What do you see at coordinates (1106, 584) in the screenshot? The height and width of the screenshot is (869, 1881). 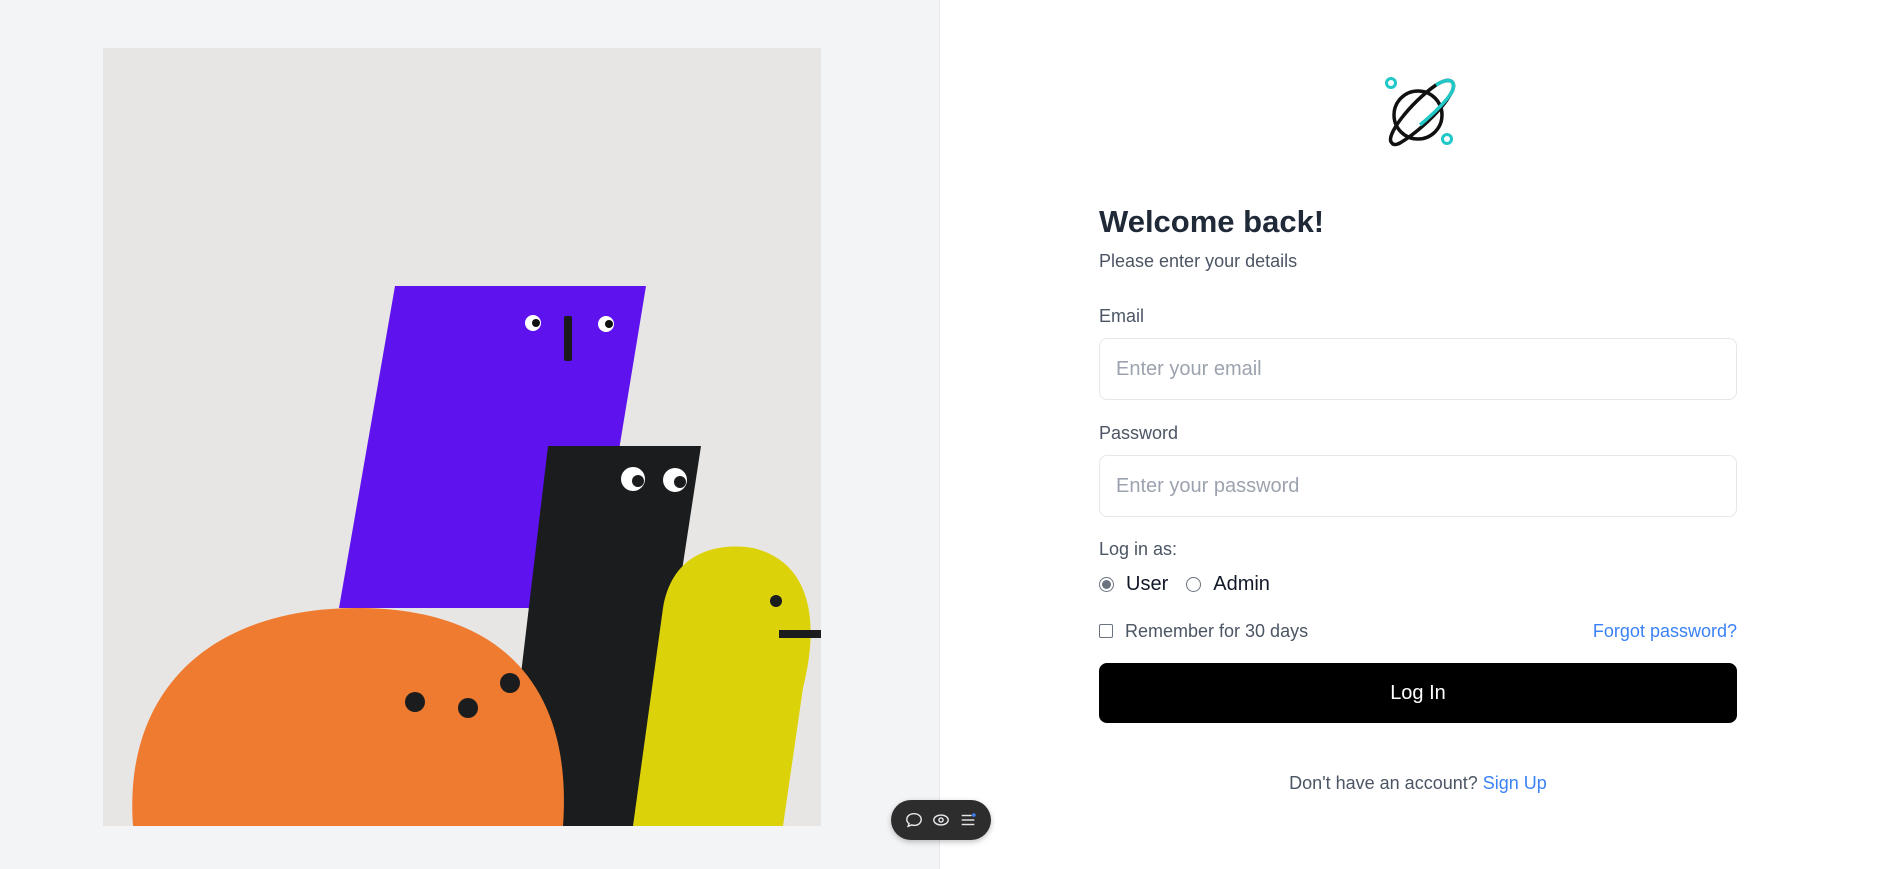 I see `user-radio` at bounding box center [1106, 584].